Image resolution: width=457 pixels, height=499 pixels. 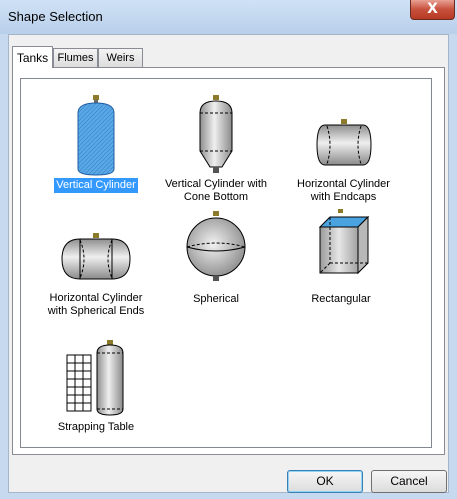 What do you see at coordinates (216, 246) in the screenshot?
I see `spherical-icon` at bounding box center [216, 246].